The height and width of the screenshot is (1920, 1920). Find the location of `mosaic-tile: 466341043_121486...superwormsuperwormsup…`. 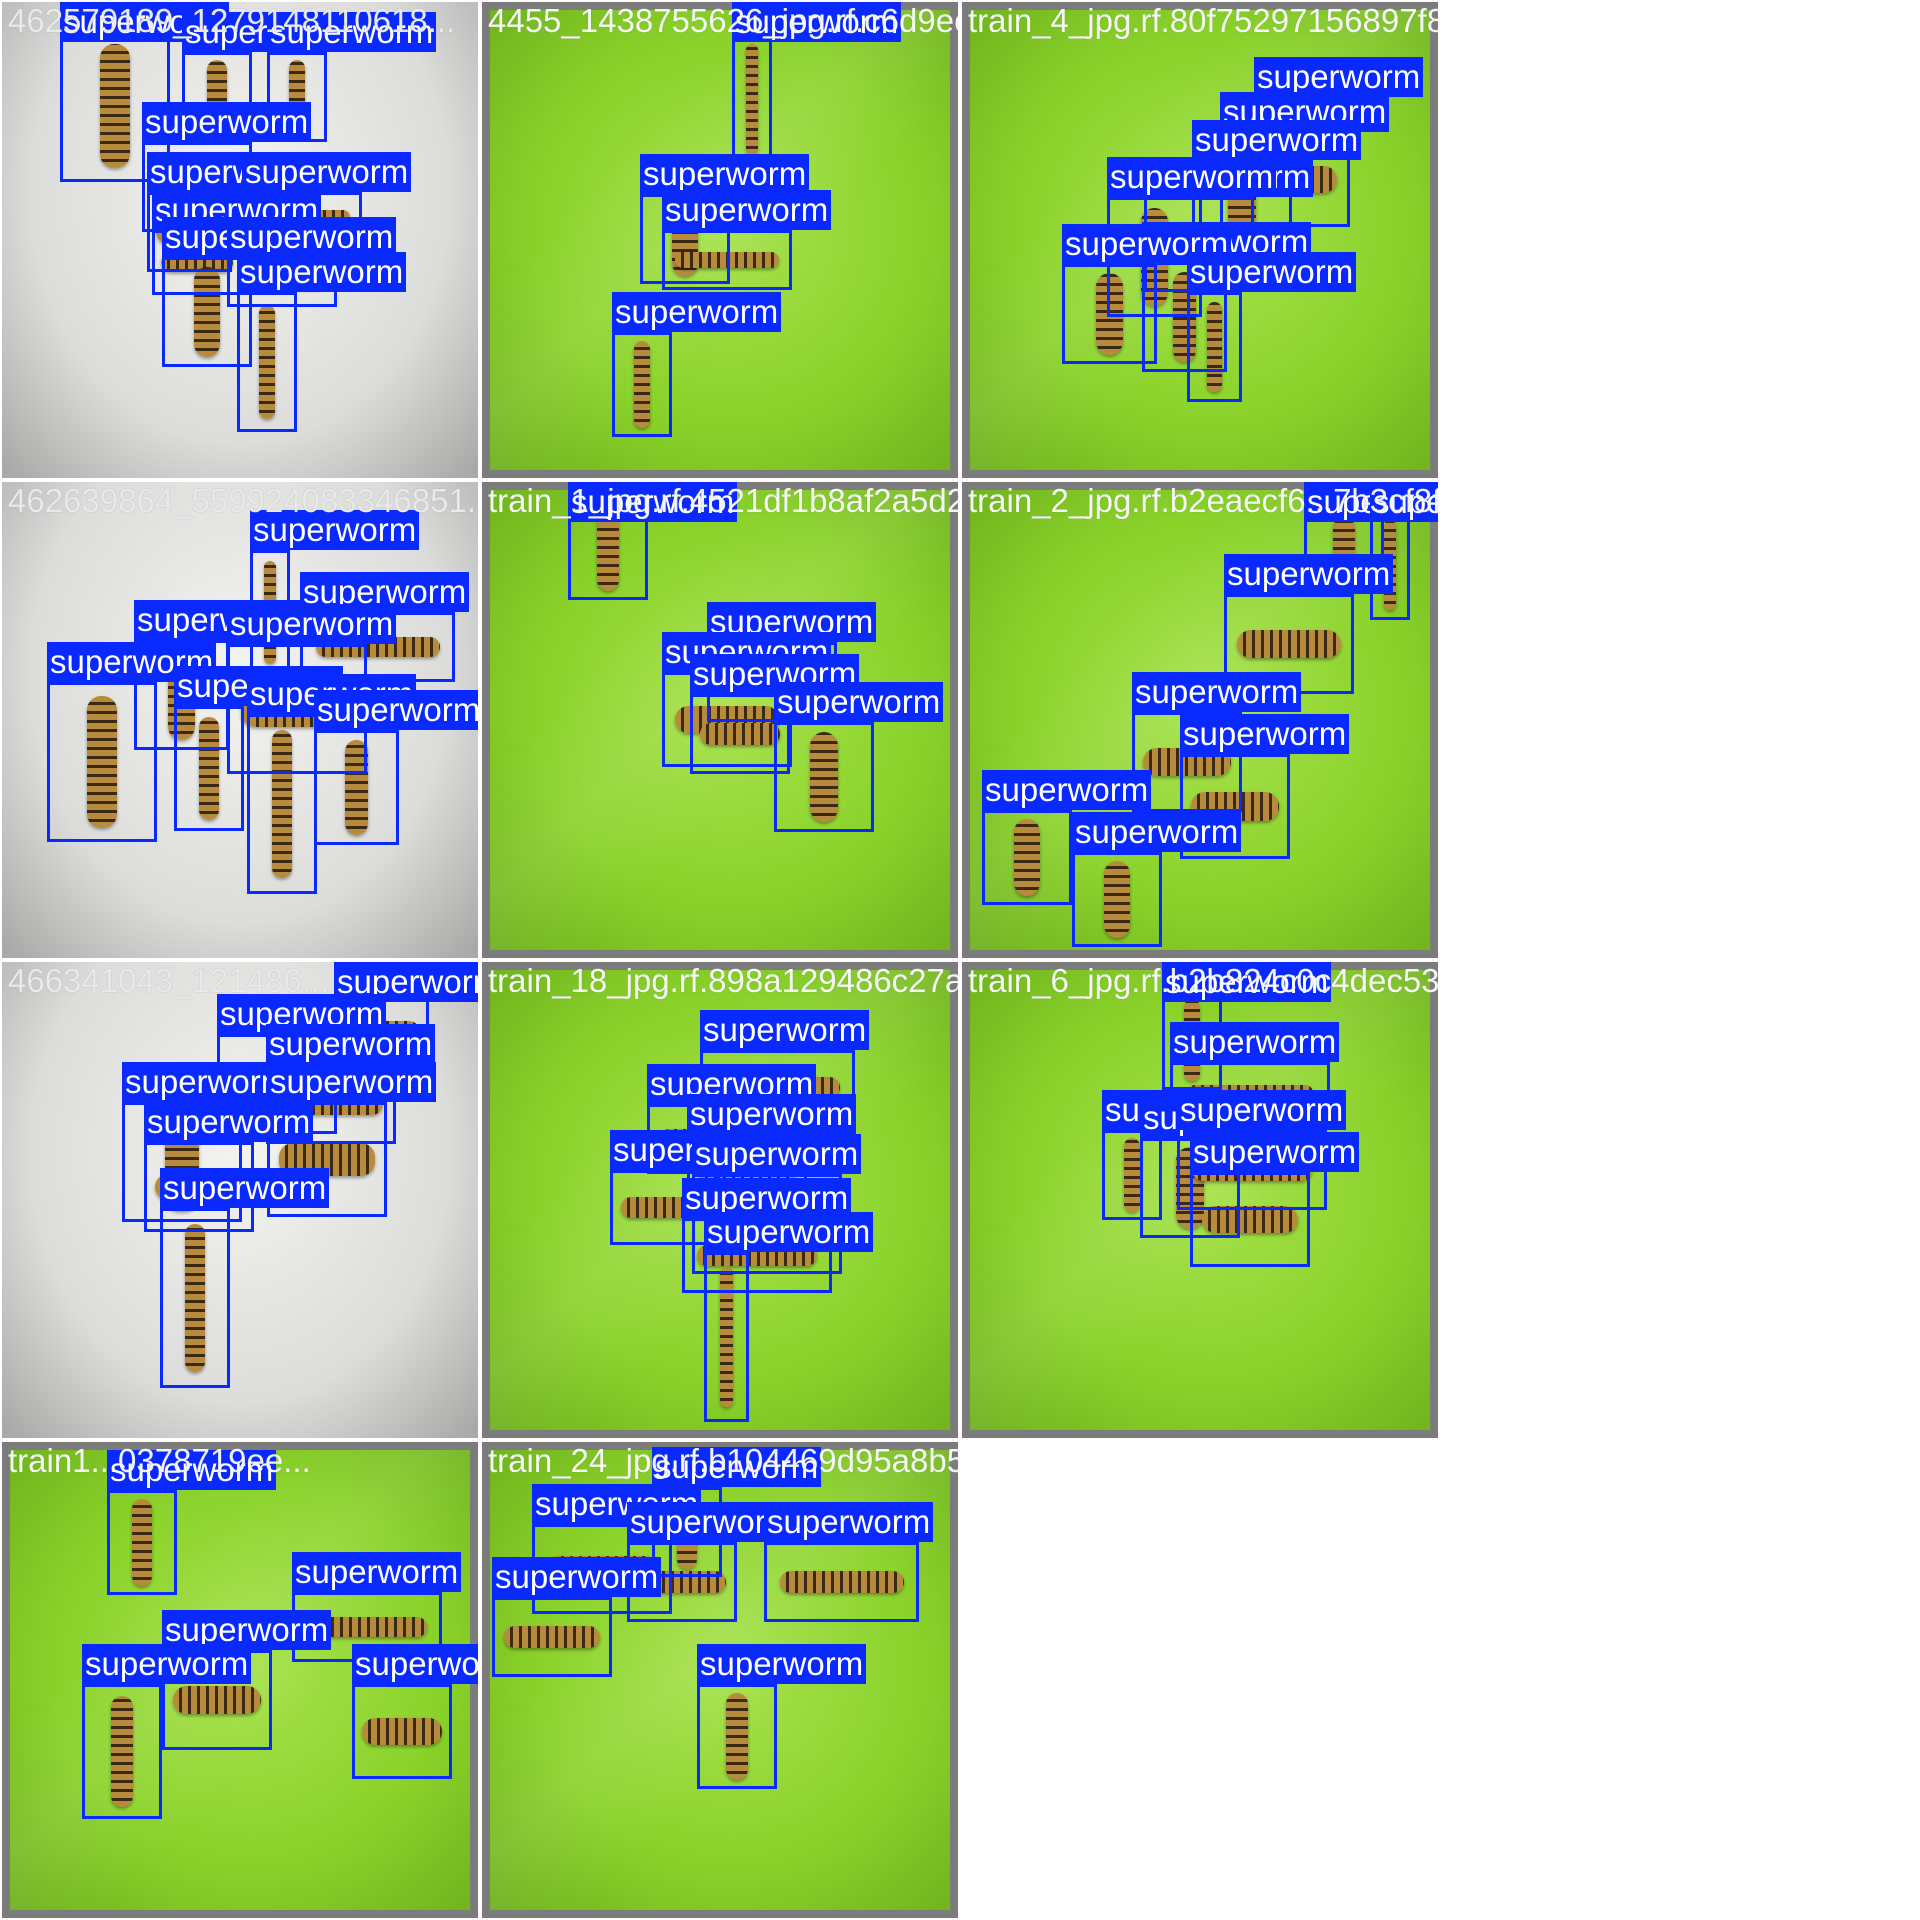

mosaic-tile: 466341043_121486...superwormsuperwormsup… is located at coordinates (240, 1200).